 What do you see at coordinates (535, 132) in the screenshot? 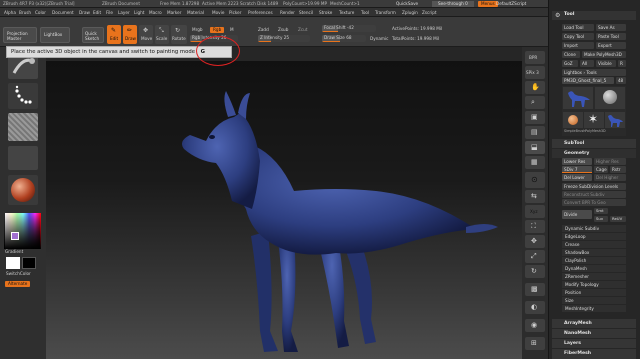
I see `aahalf-button: ▤` at bounding box center [535, 132].